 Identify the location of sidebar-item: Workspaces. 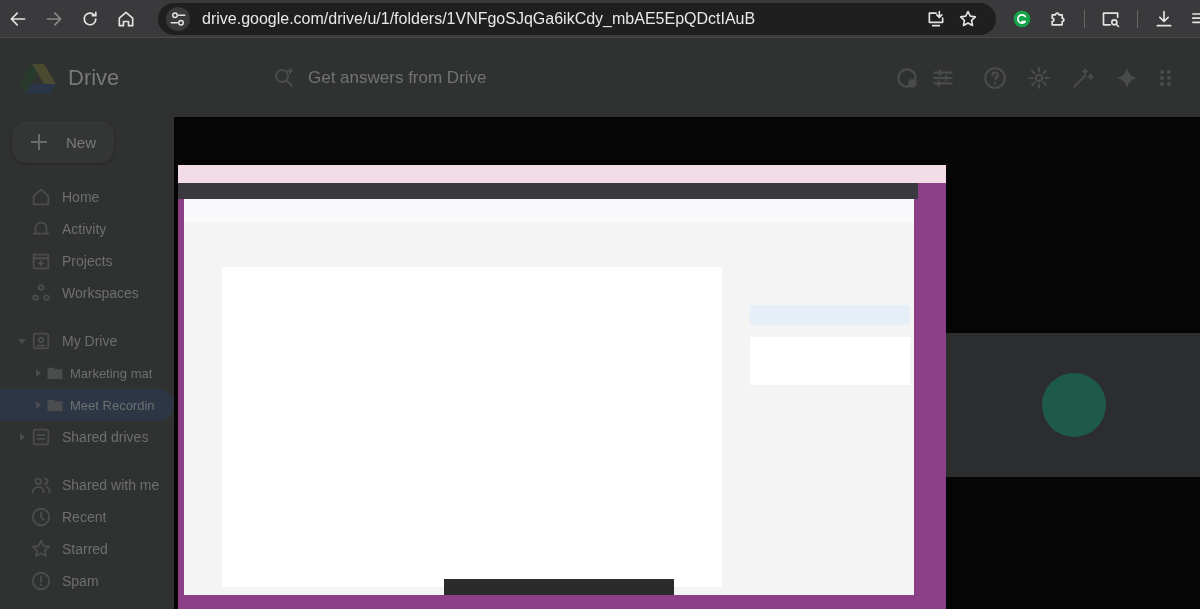
(87, 293).